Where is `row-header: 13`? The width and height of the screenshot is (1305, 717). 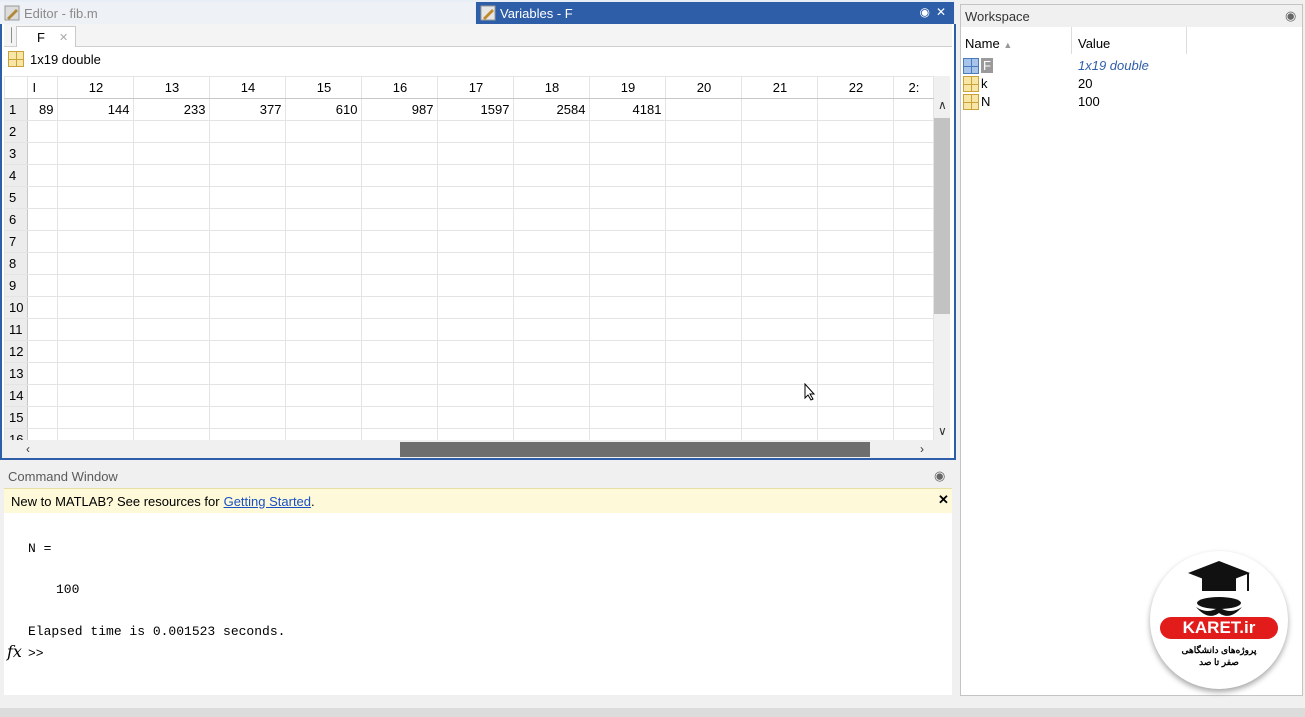 row-header: 13 is located at coordinates (16, 373).